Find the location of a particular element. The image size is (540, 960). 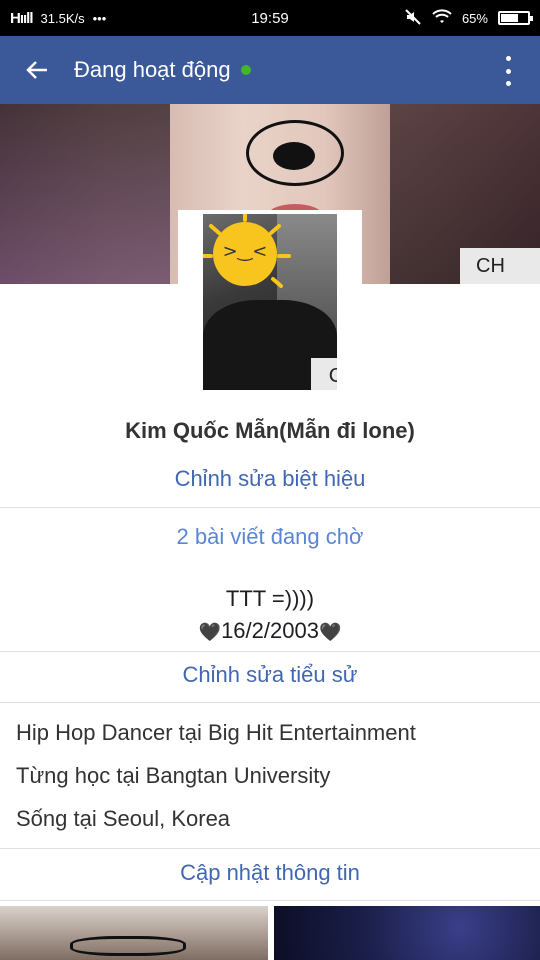

edit-nickname-link: Chỉnh sửa biệt hiệu is located at coordinates (270, 479).